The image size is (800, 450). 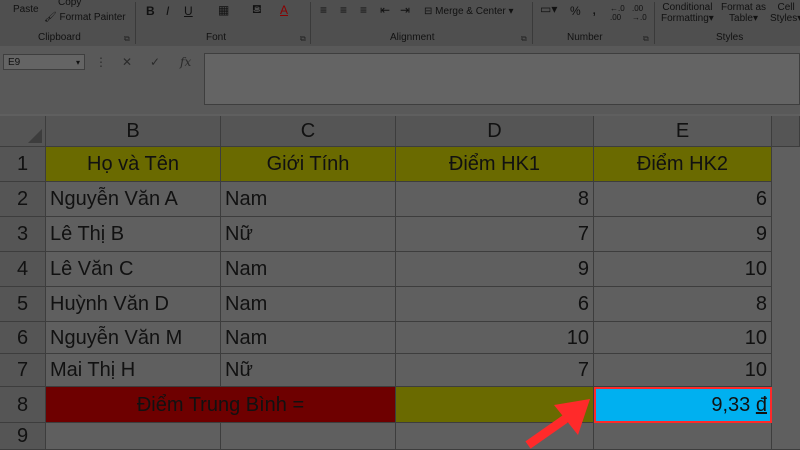 What do you see at coordinates (786, 298) in the screenshot?
I see `column-f-cells` at bounding box center [786, 298].